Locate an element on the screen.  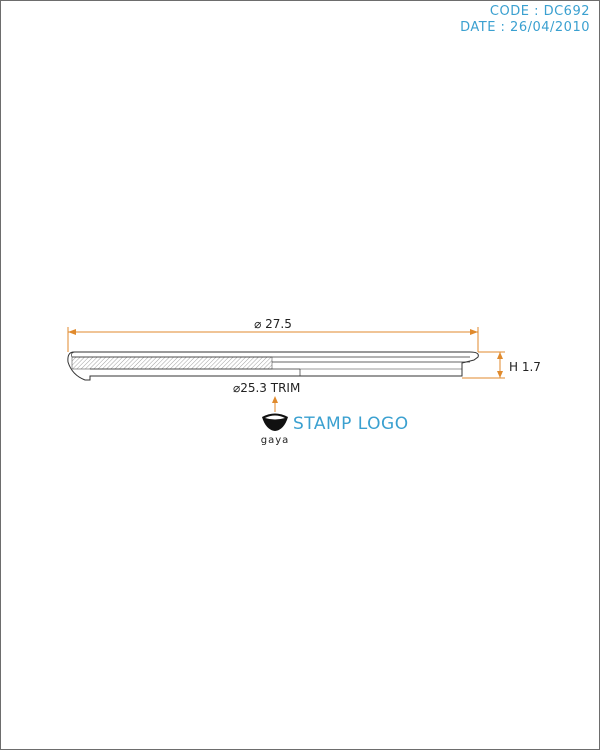
gaya-logo: gaya is located at coordinates (275, 429).